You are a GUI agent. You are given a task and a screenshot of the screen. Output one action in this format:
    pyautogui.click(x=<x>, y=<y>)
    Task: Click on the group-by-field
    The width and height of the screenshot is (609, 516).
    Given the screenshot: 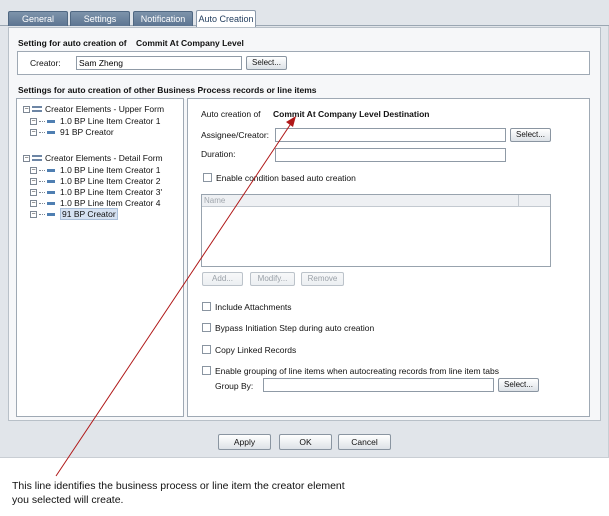 What is the action you would take?
    pyautogui.click(x=378, y=385)
    